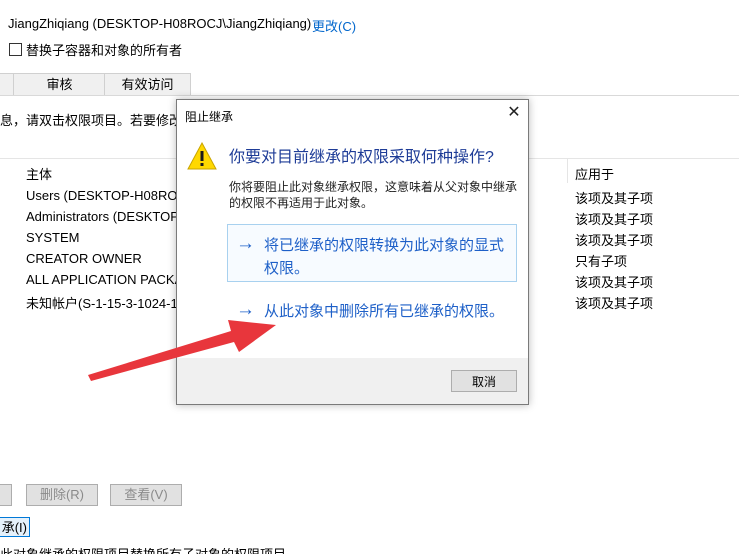  Describe the element at coordinates (84, 258) in the screenshot. I see `table-row-principal: CREATOR OWNER` at that location.